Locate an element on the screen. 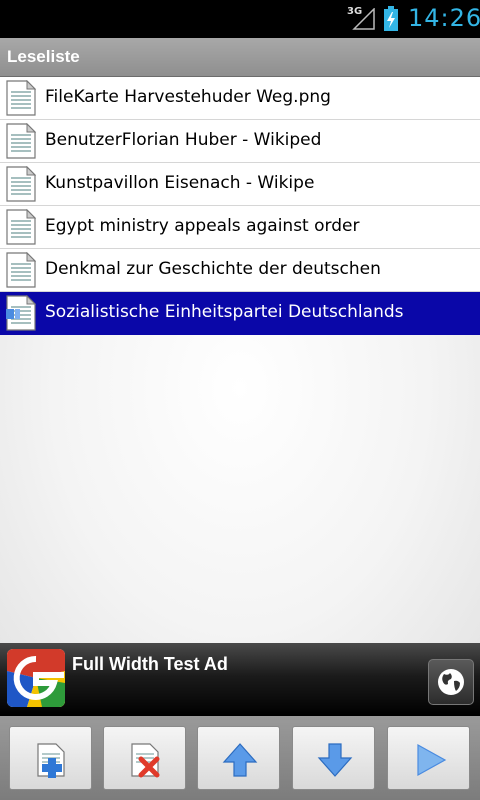 The width and height of the screenshot is (480, 800). list-item-label: Denkmal zur Geschichte der deutschen is located at coordinates (213, 269).